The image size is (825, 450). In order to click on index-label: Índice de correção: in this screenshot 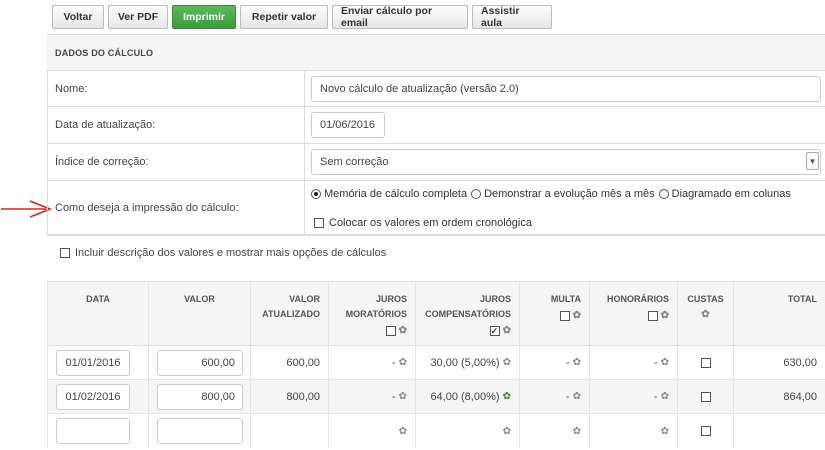, I will do `click(176, 162)`.